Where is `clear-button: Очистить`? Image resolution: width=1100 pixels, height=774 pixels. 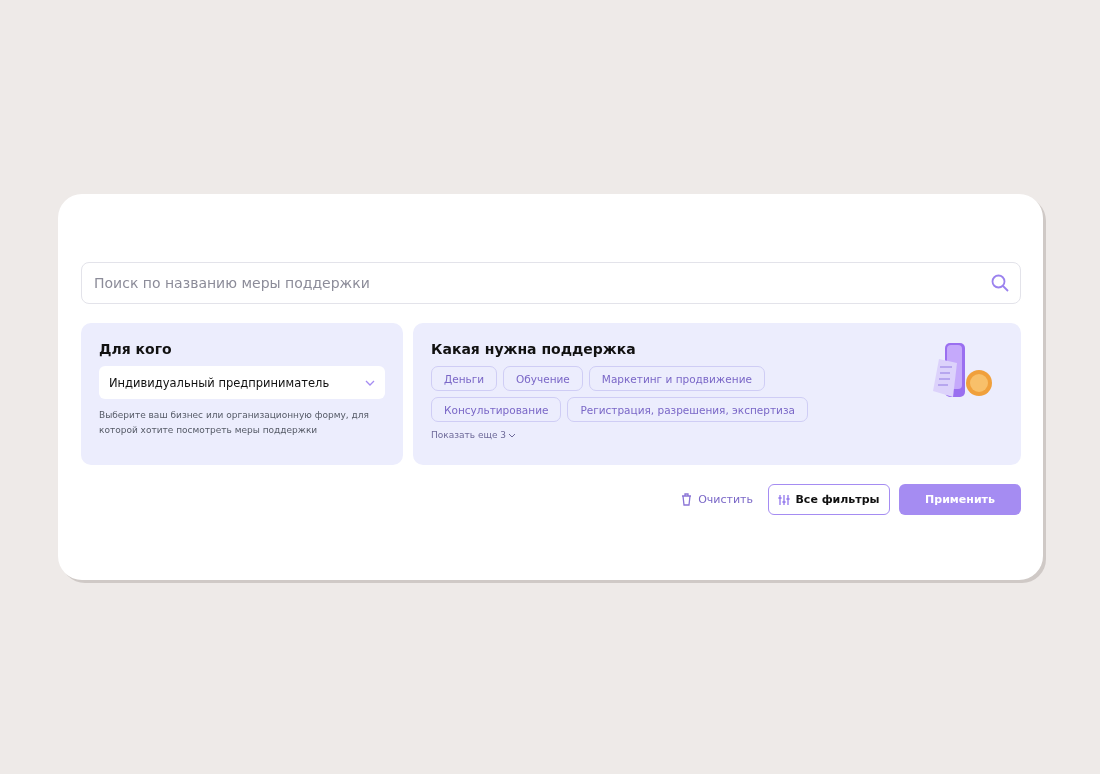 clear-button: Очистить is located at coordinates (717, 499).